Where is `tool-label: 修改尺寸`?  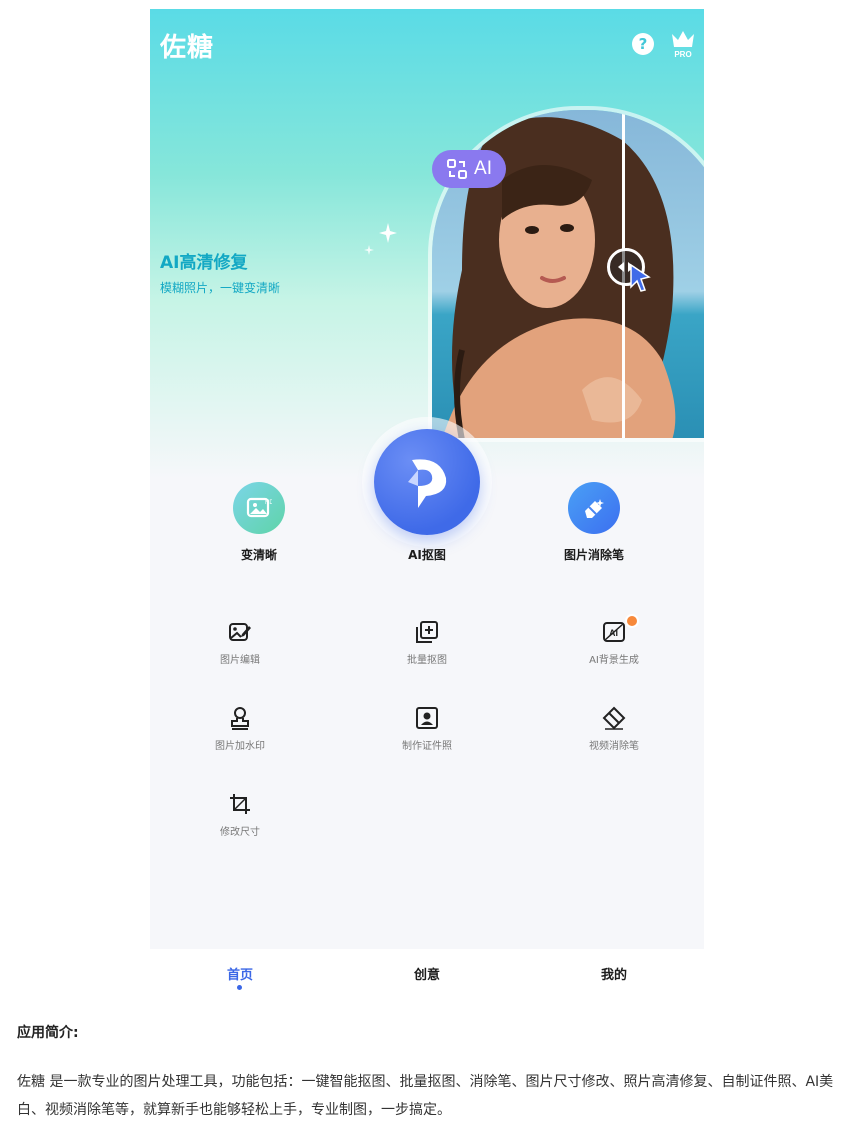
tool-label: 修改尺寸 is located at coordinates (240, 832).